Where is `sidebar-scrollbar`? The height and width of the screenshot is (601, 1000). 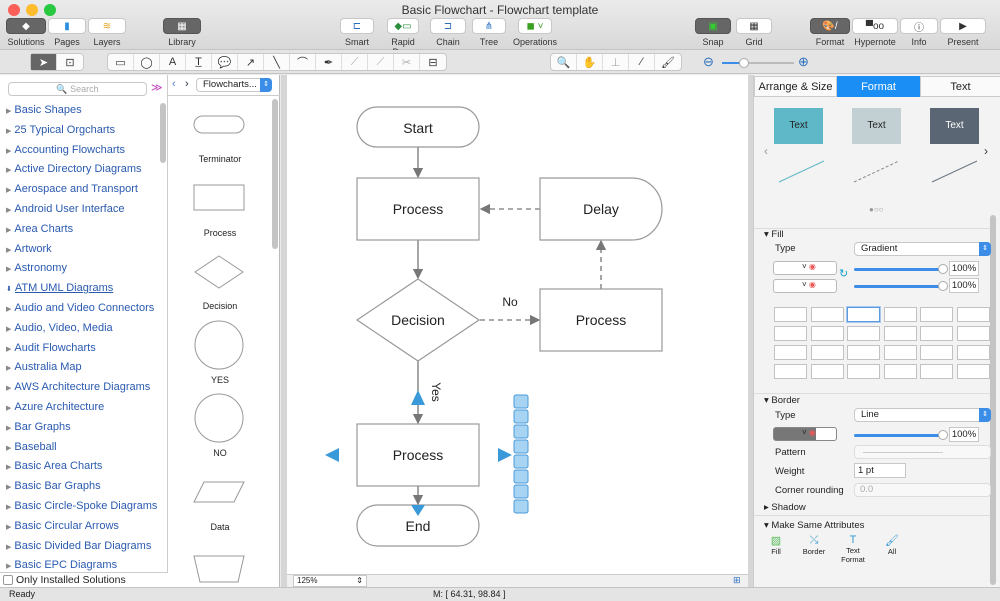 sidebar-scrollbar is located at coordinates (163, 133).